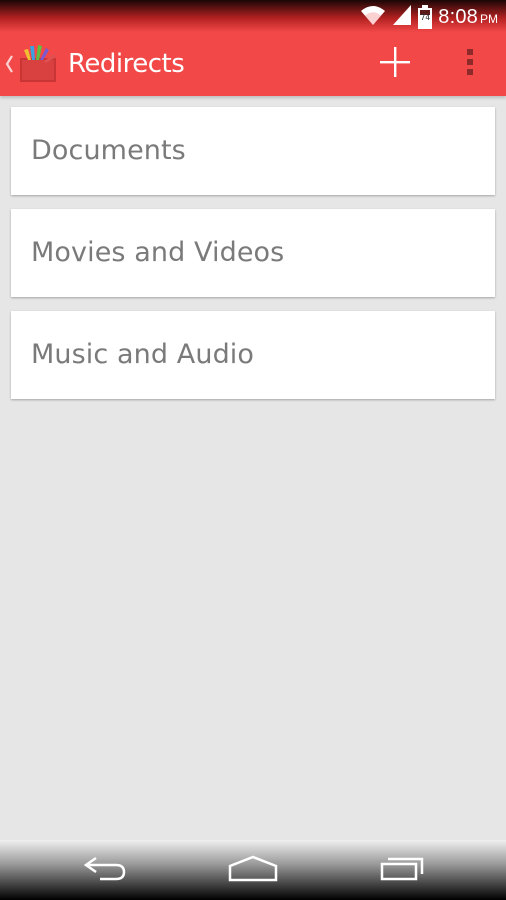  What do you see at coordinates (253, 151) in the screenshot?
I see `list-item-documents: Documents` at bounding box center [253, 151].